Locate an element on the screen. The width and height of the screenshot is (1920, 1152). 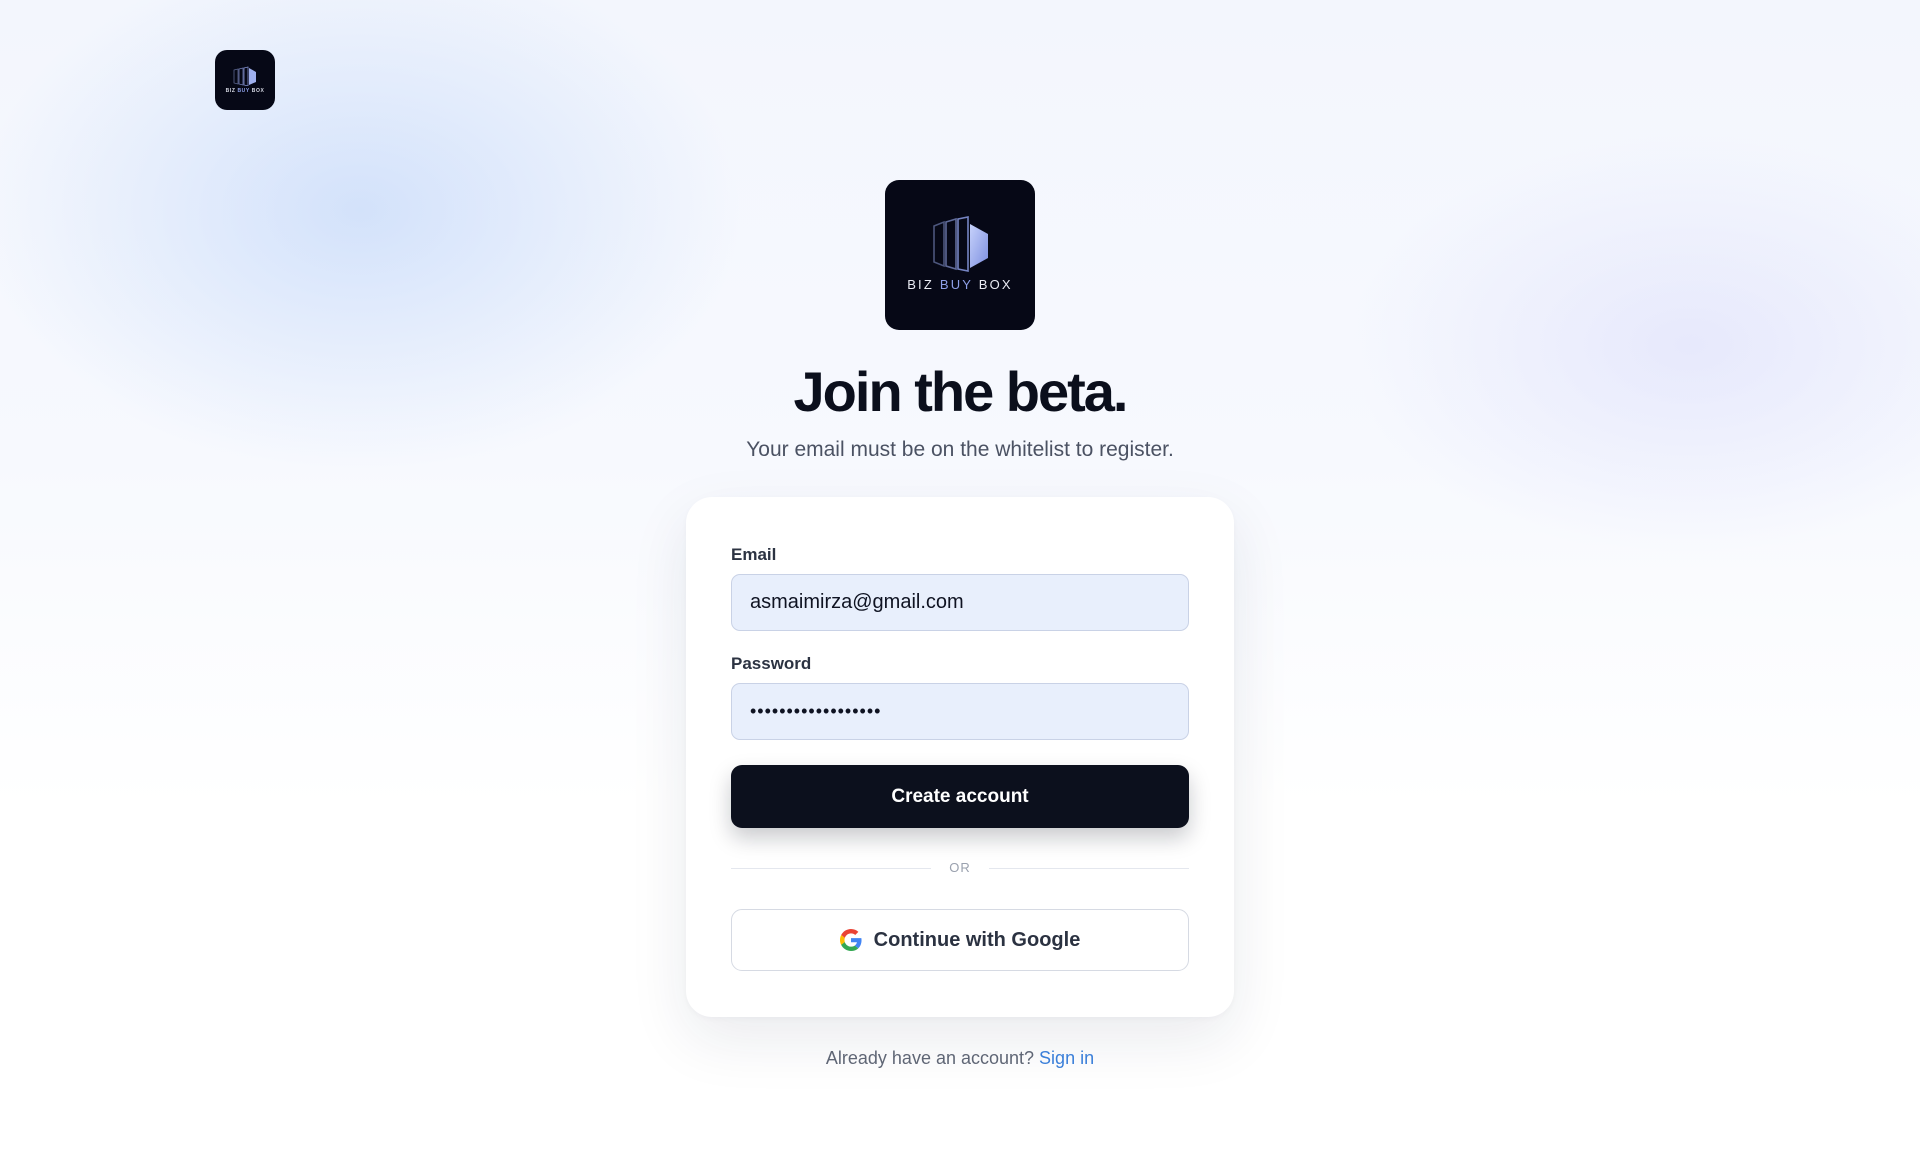
signin-prompt: Already have an account? Sign in is located at coordinates (960, 1058).